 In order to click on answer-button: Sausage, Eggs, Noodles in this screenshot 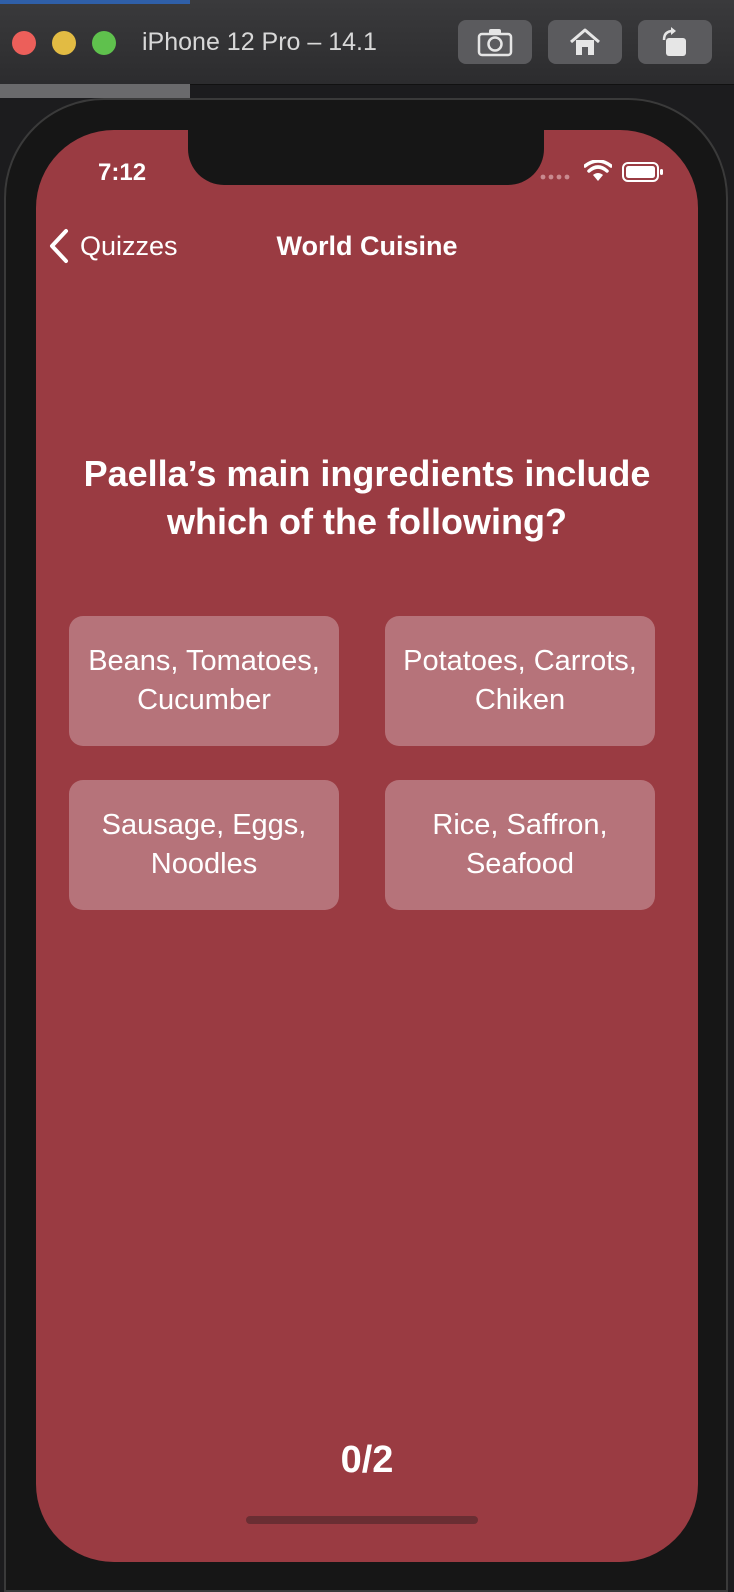, I will do `click(204, 845)`.